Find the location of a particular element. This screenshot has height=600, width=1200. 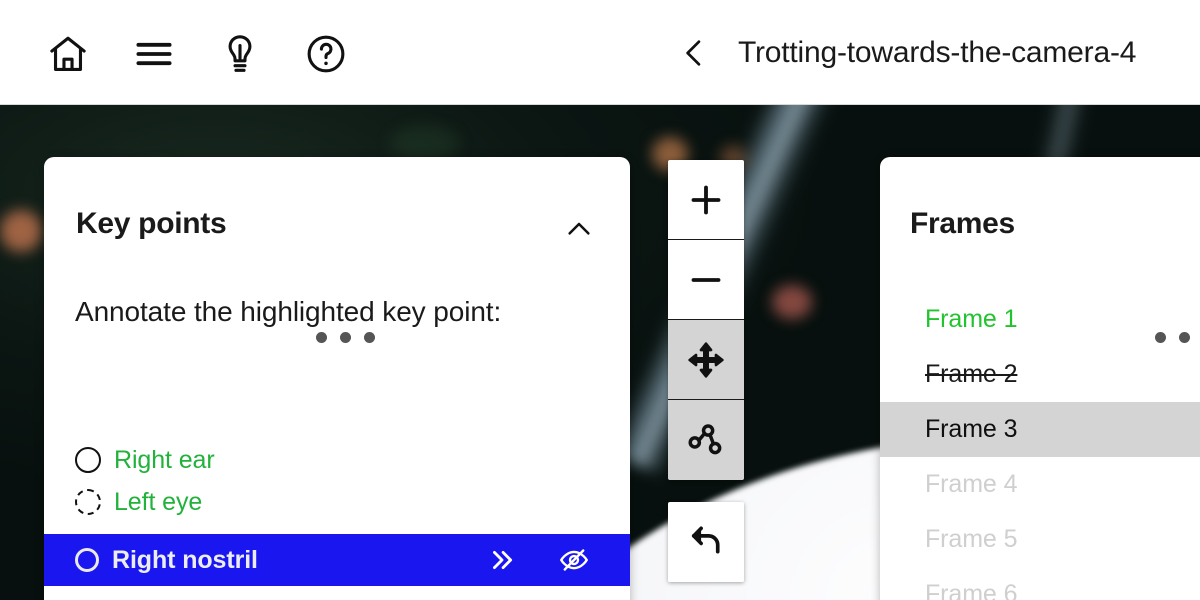

frames-title: Frames is located at coordinates (962, 223).